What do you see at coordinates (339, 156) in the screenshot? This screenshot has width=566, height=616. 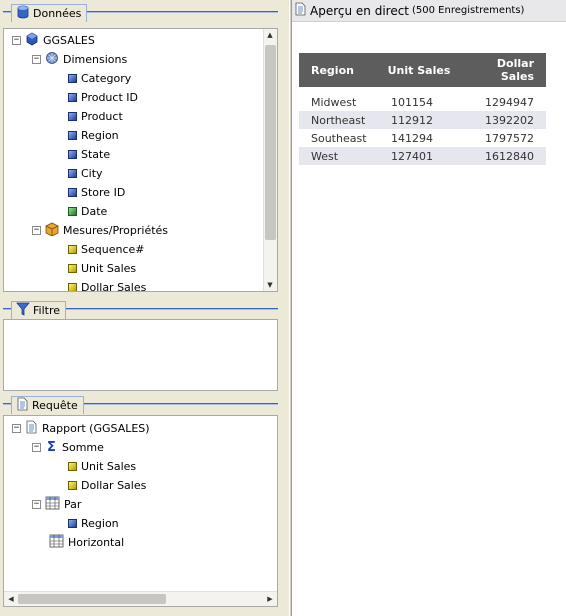 I see `cell-region: West` at bounding box center [339, 156].